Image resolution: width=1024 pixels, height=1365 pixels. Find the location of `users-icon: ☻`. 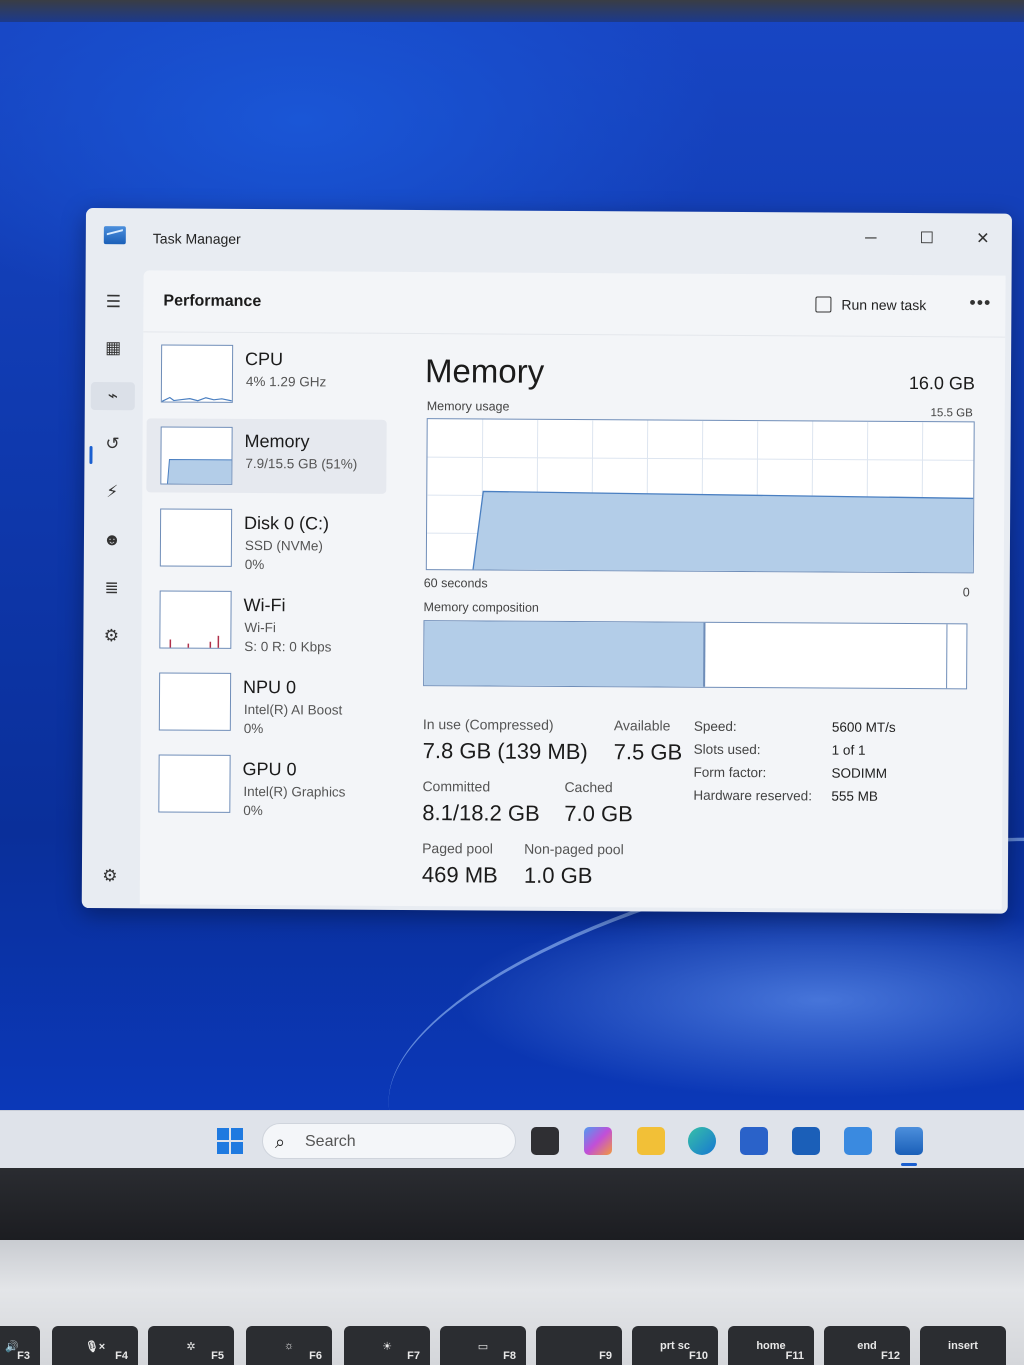

users-icon: ☻ is located at coordinates (112, 540).